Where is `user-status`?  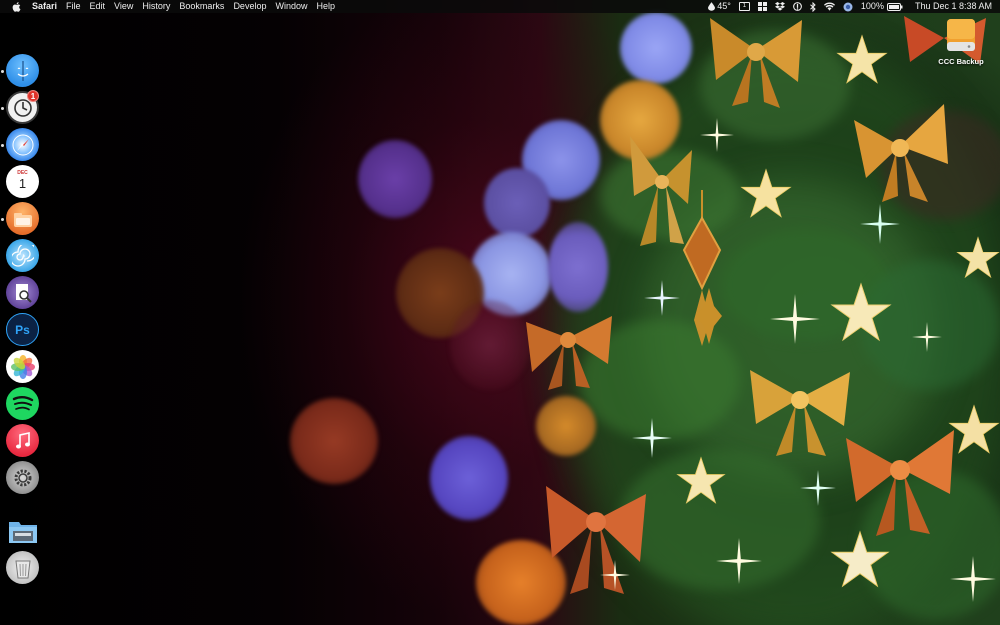 user-status is located at coordinates (848, 6).